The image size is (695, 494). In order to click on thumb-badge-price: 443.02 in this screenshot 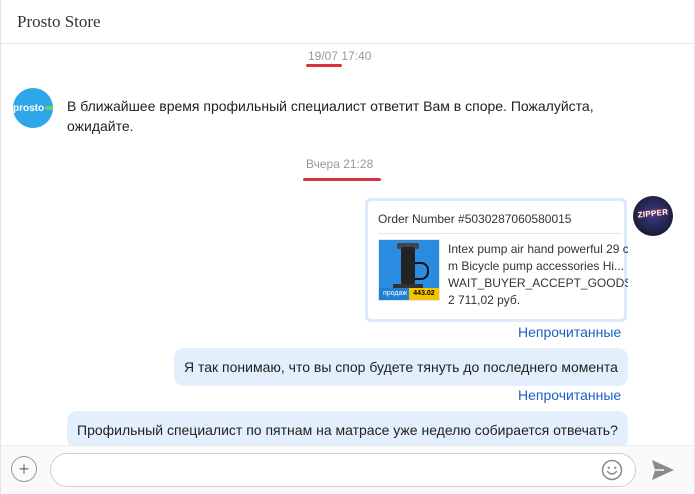, I will do `click(424, 294)`.